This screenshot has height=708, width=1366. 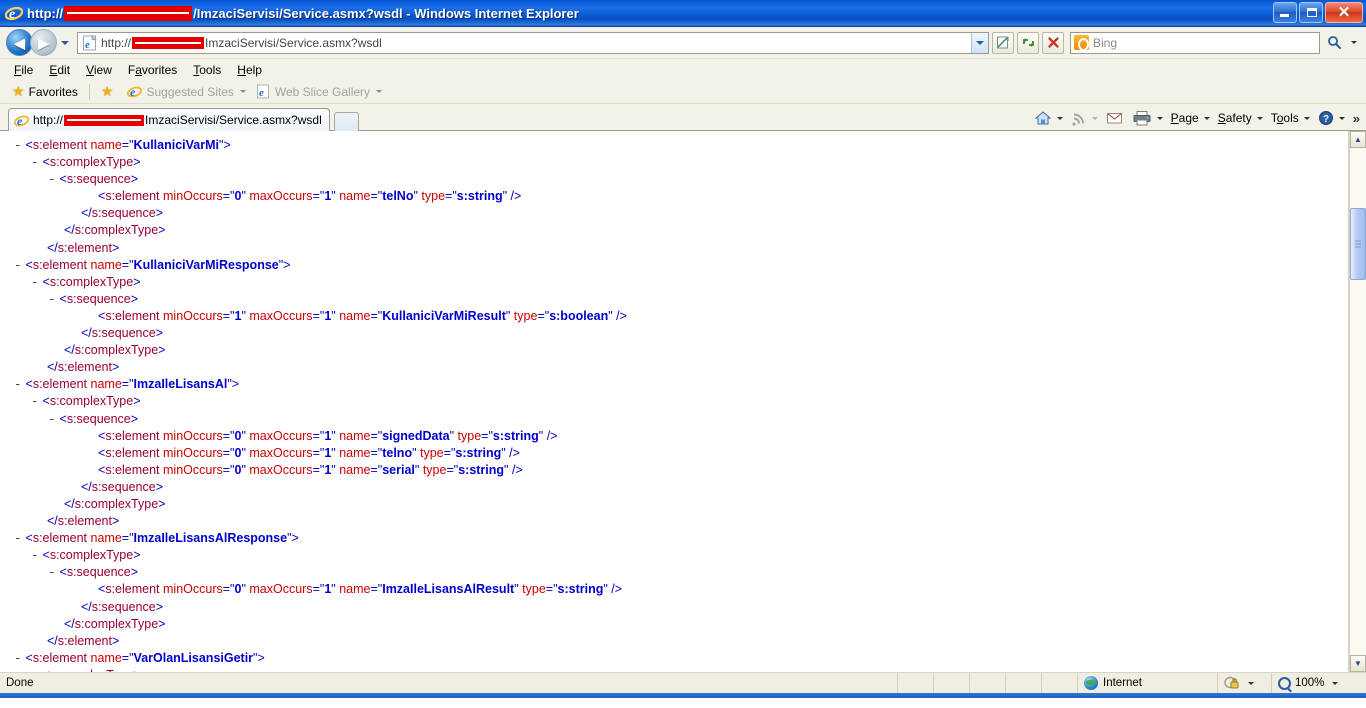 I want to click on status-message-cell: Done, so click(x=431, y=683).